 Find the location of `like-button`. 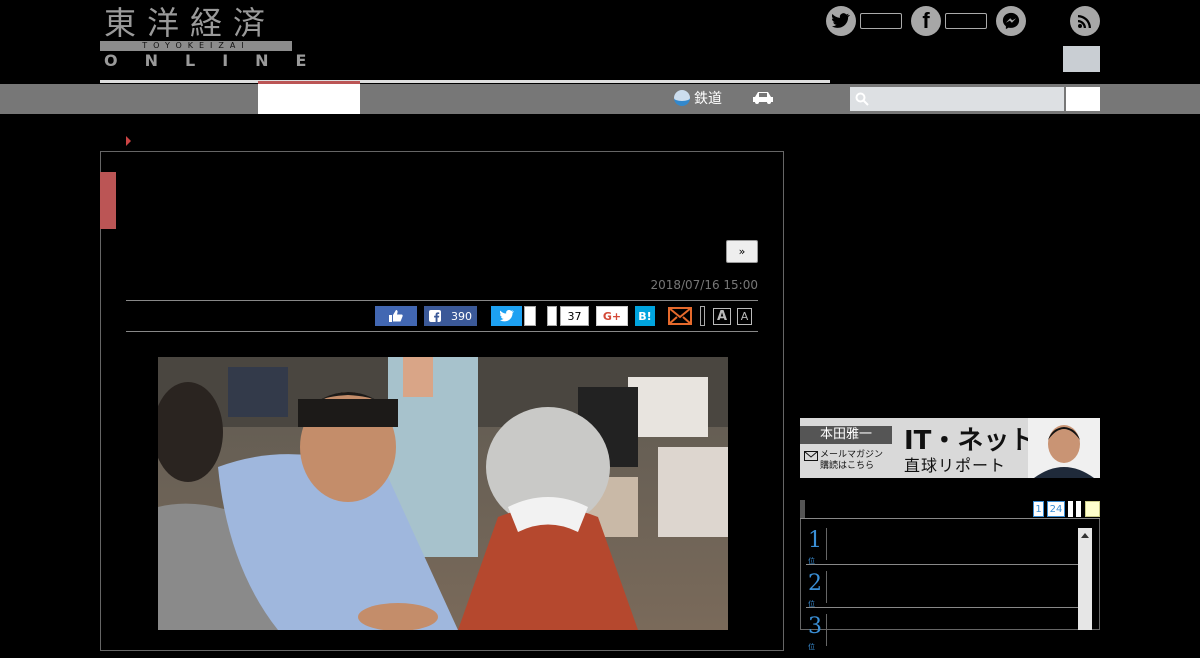

like-button is located at coordinates (396, 316).